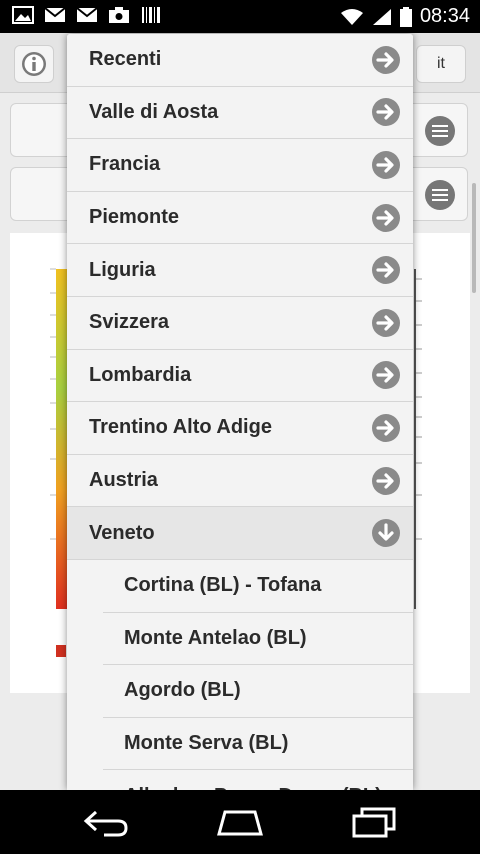 This screenshot has height=854, width=480. I want to click on region-item: Trentino Alto Adige, so click(240, 428).